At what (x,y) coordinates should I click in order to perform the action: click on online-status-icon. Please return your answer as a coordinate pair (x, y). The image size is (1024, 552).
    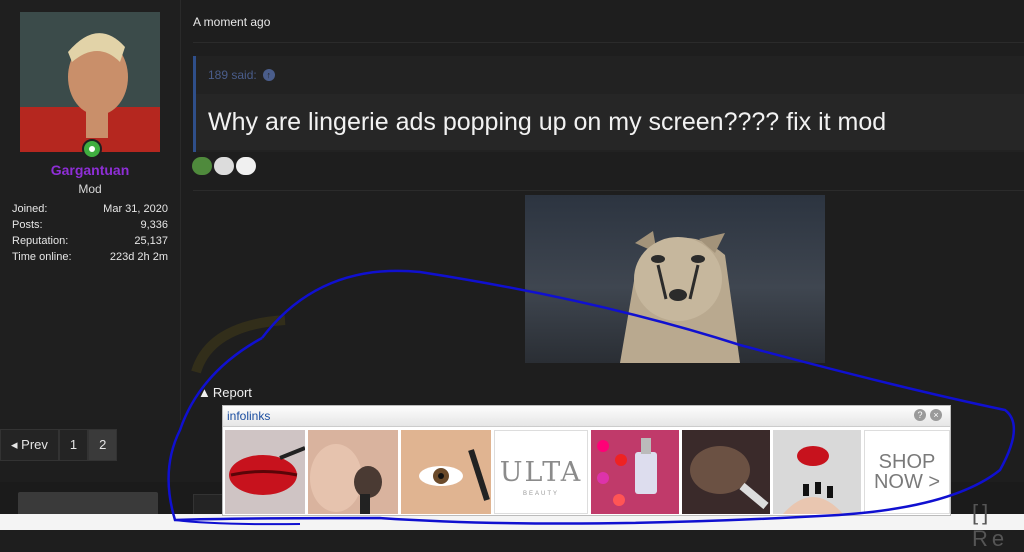
    Looking at the image, I should click on (92, 149).